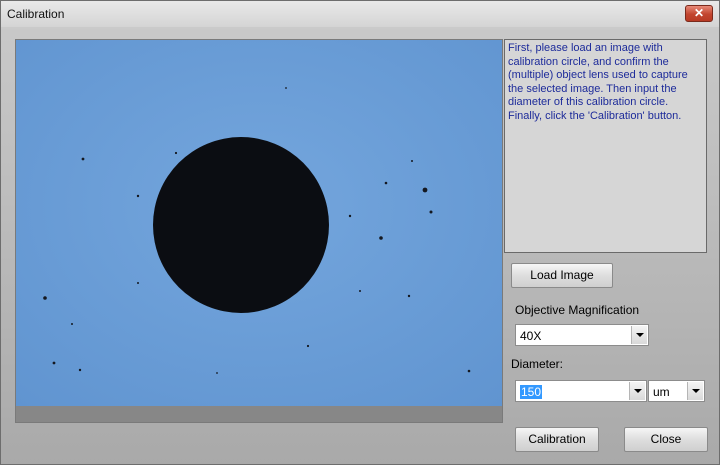  I want to click on calibration-button: Calibration, so click(557, 439).